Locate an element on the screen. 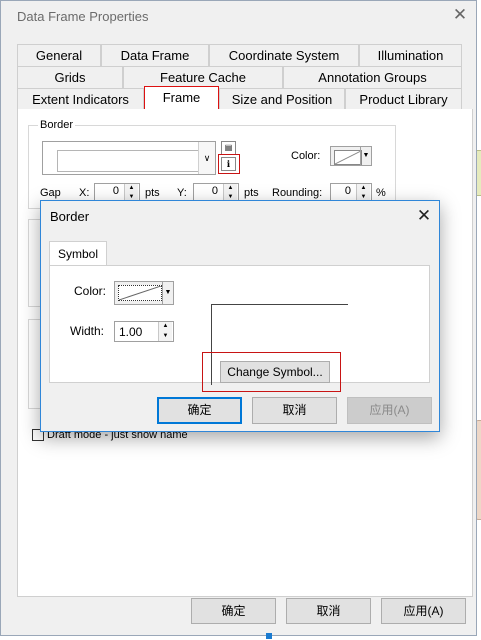  dialog-title: Data Frame Properties is located at coordinates (83, 16).